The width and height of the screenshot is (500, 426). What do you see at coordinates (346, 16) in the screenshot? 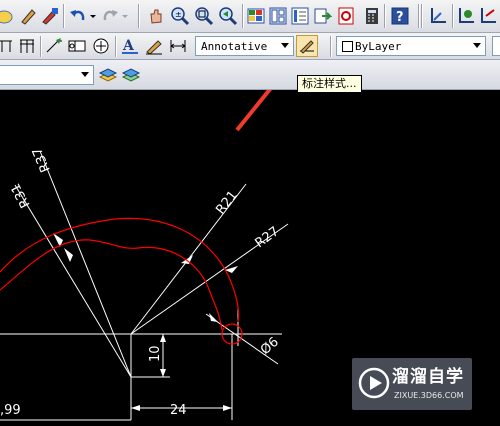
I see `markup-icon` at bounding box center [346, 16].